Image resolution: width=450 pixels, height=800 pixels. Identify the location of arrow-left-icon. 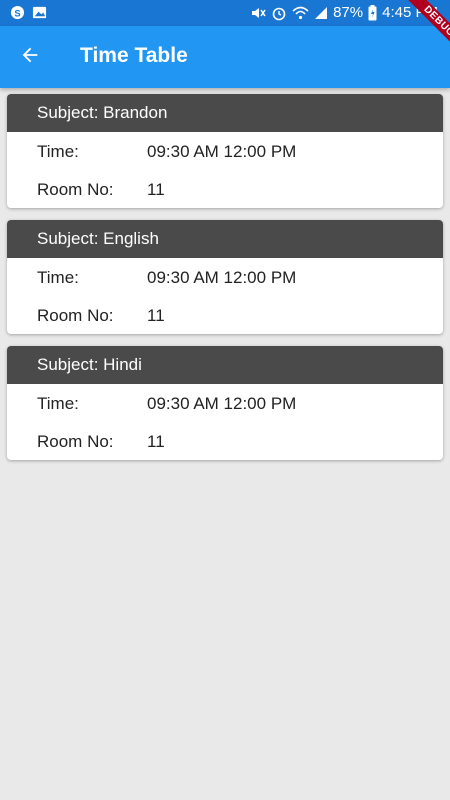
(30, 57).